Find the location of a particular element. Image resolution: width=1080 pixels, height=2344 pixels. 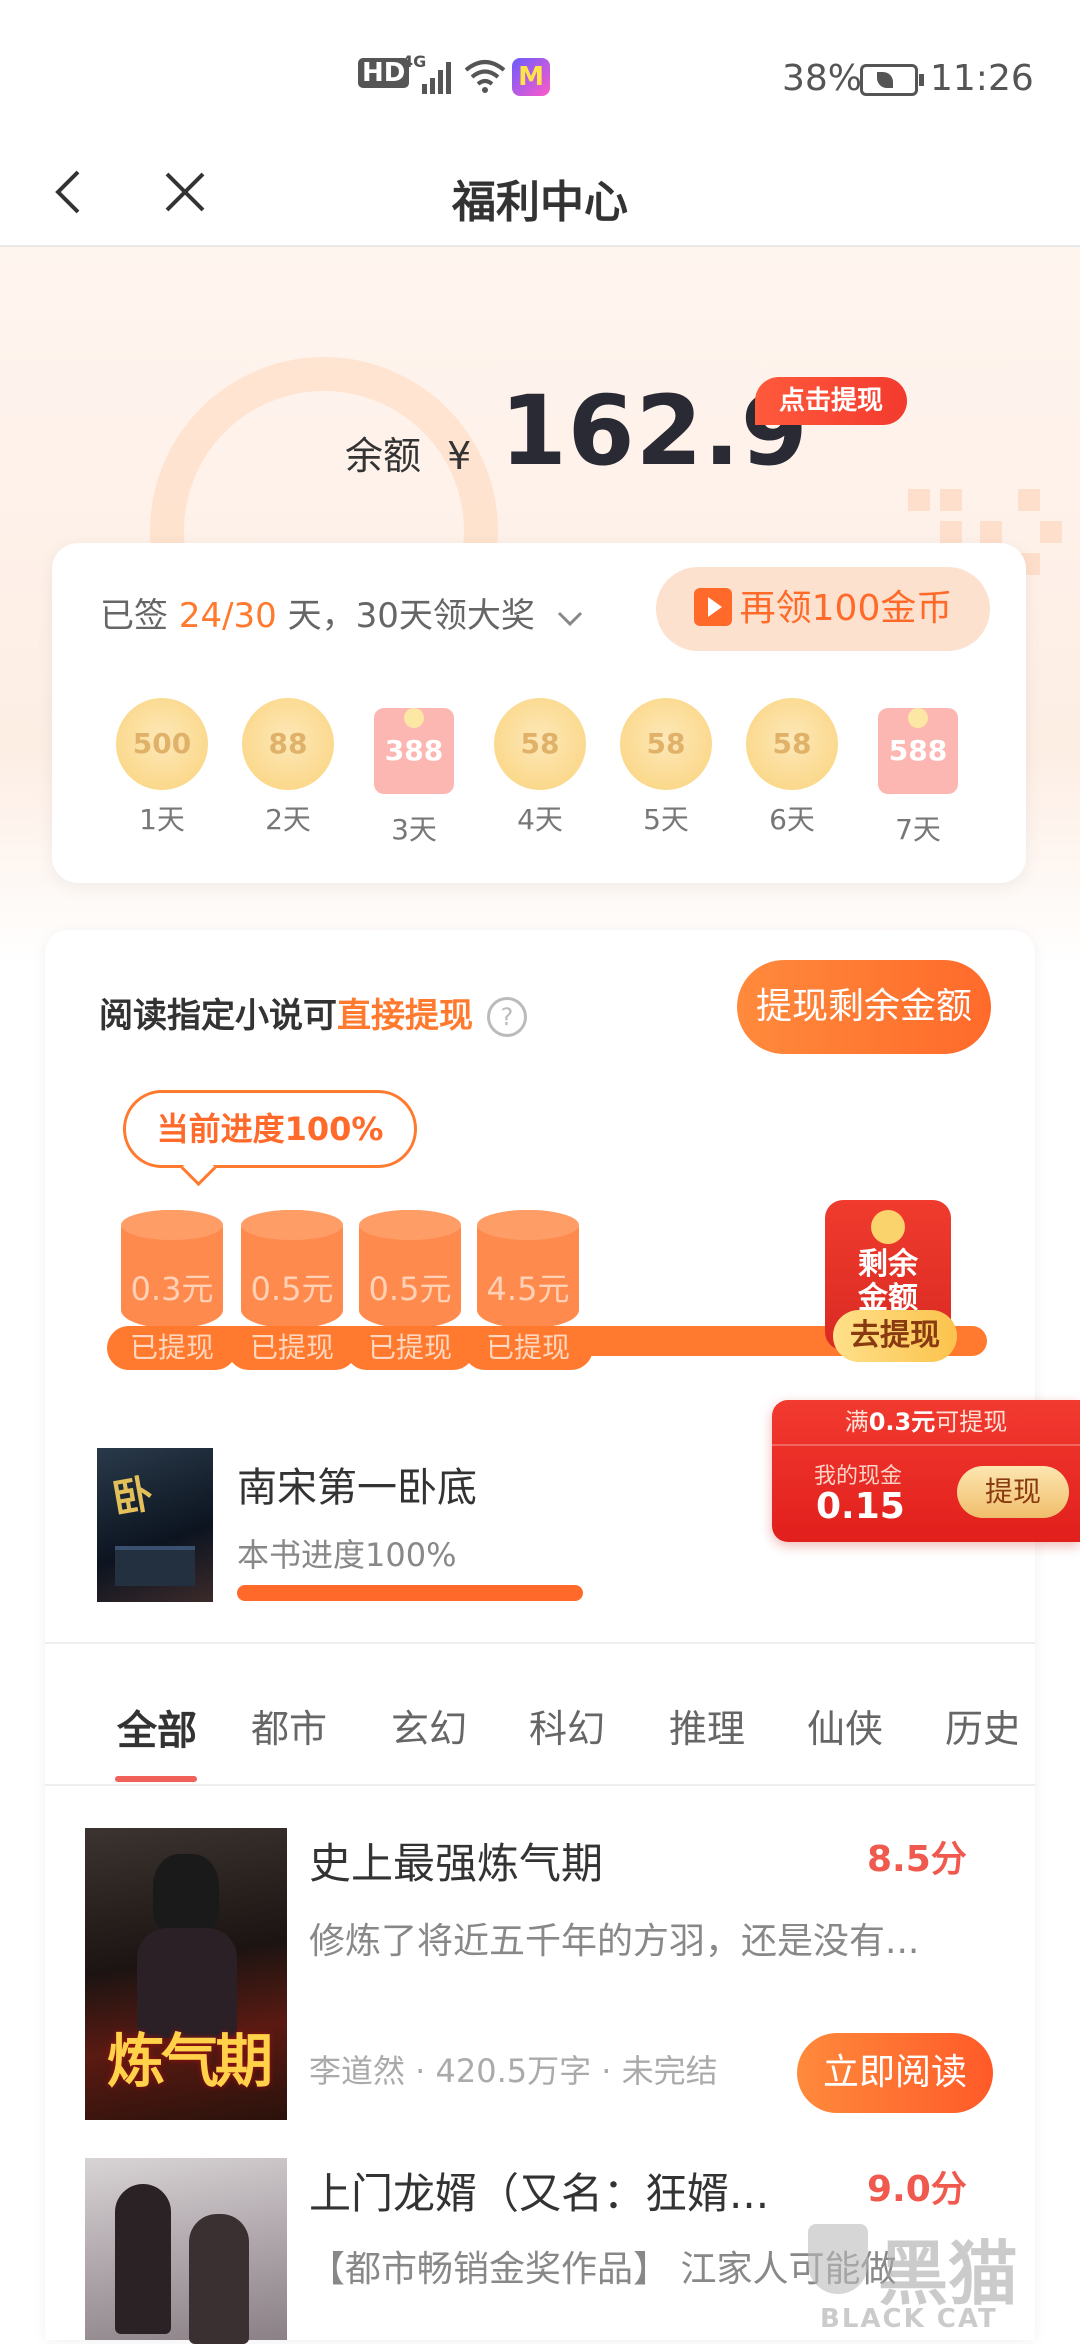

wifi-icon is located at coordinates (485, 78).